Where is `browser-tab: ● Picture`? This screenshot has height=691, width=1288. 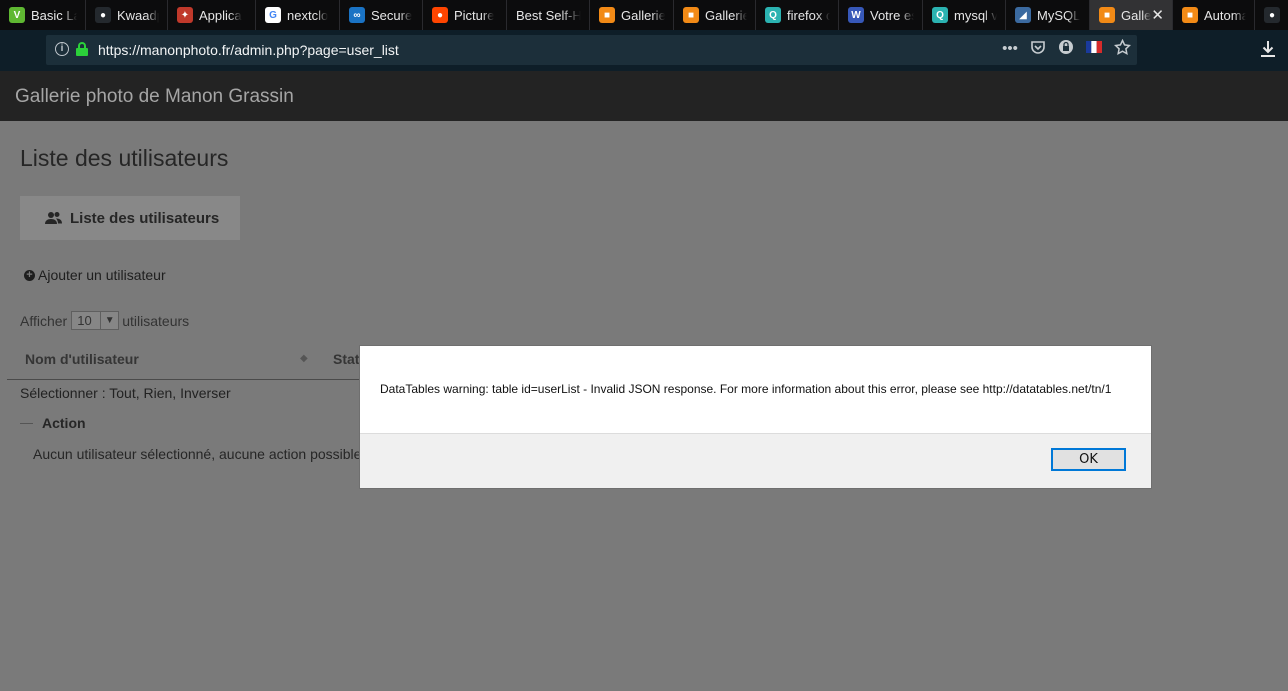 browser-tab: ● Picture is located at coordinates (465, 15).